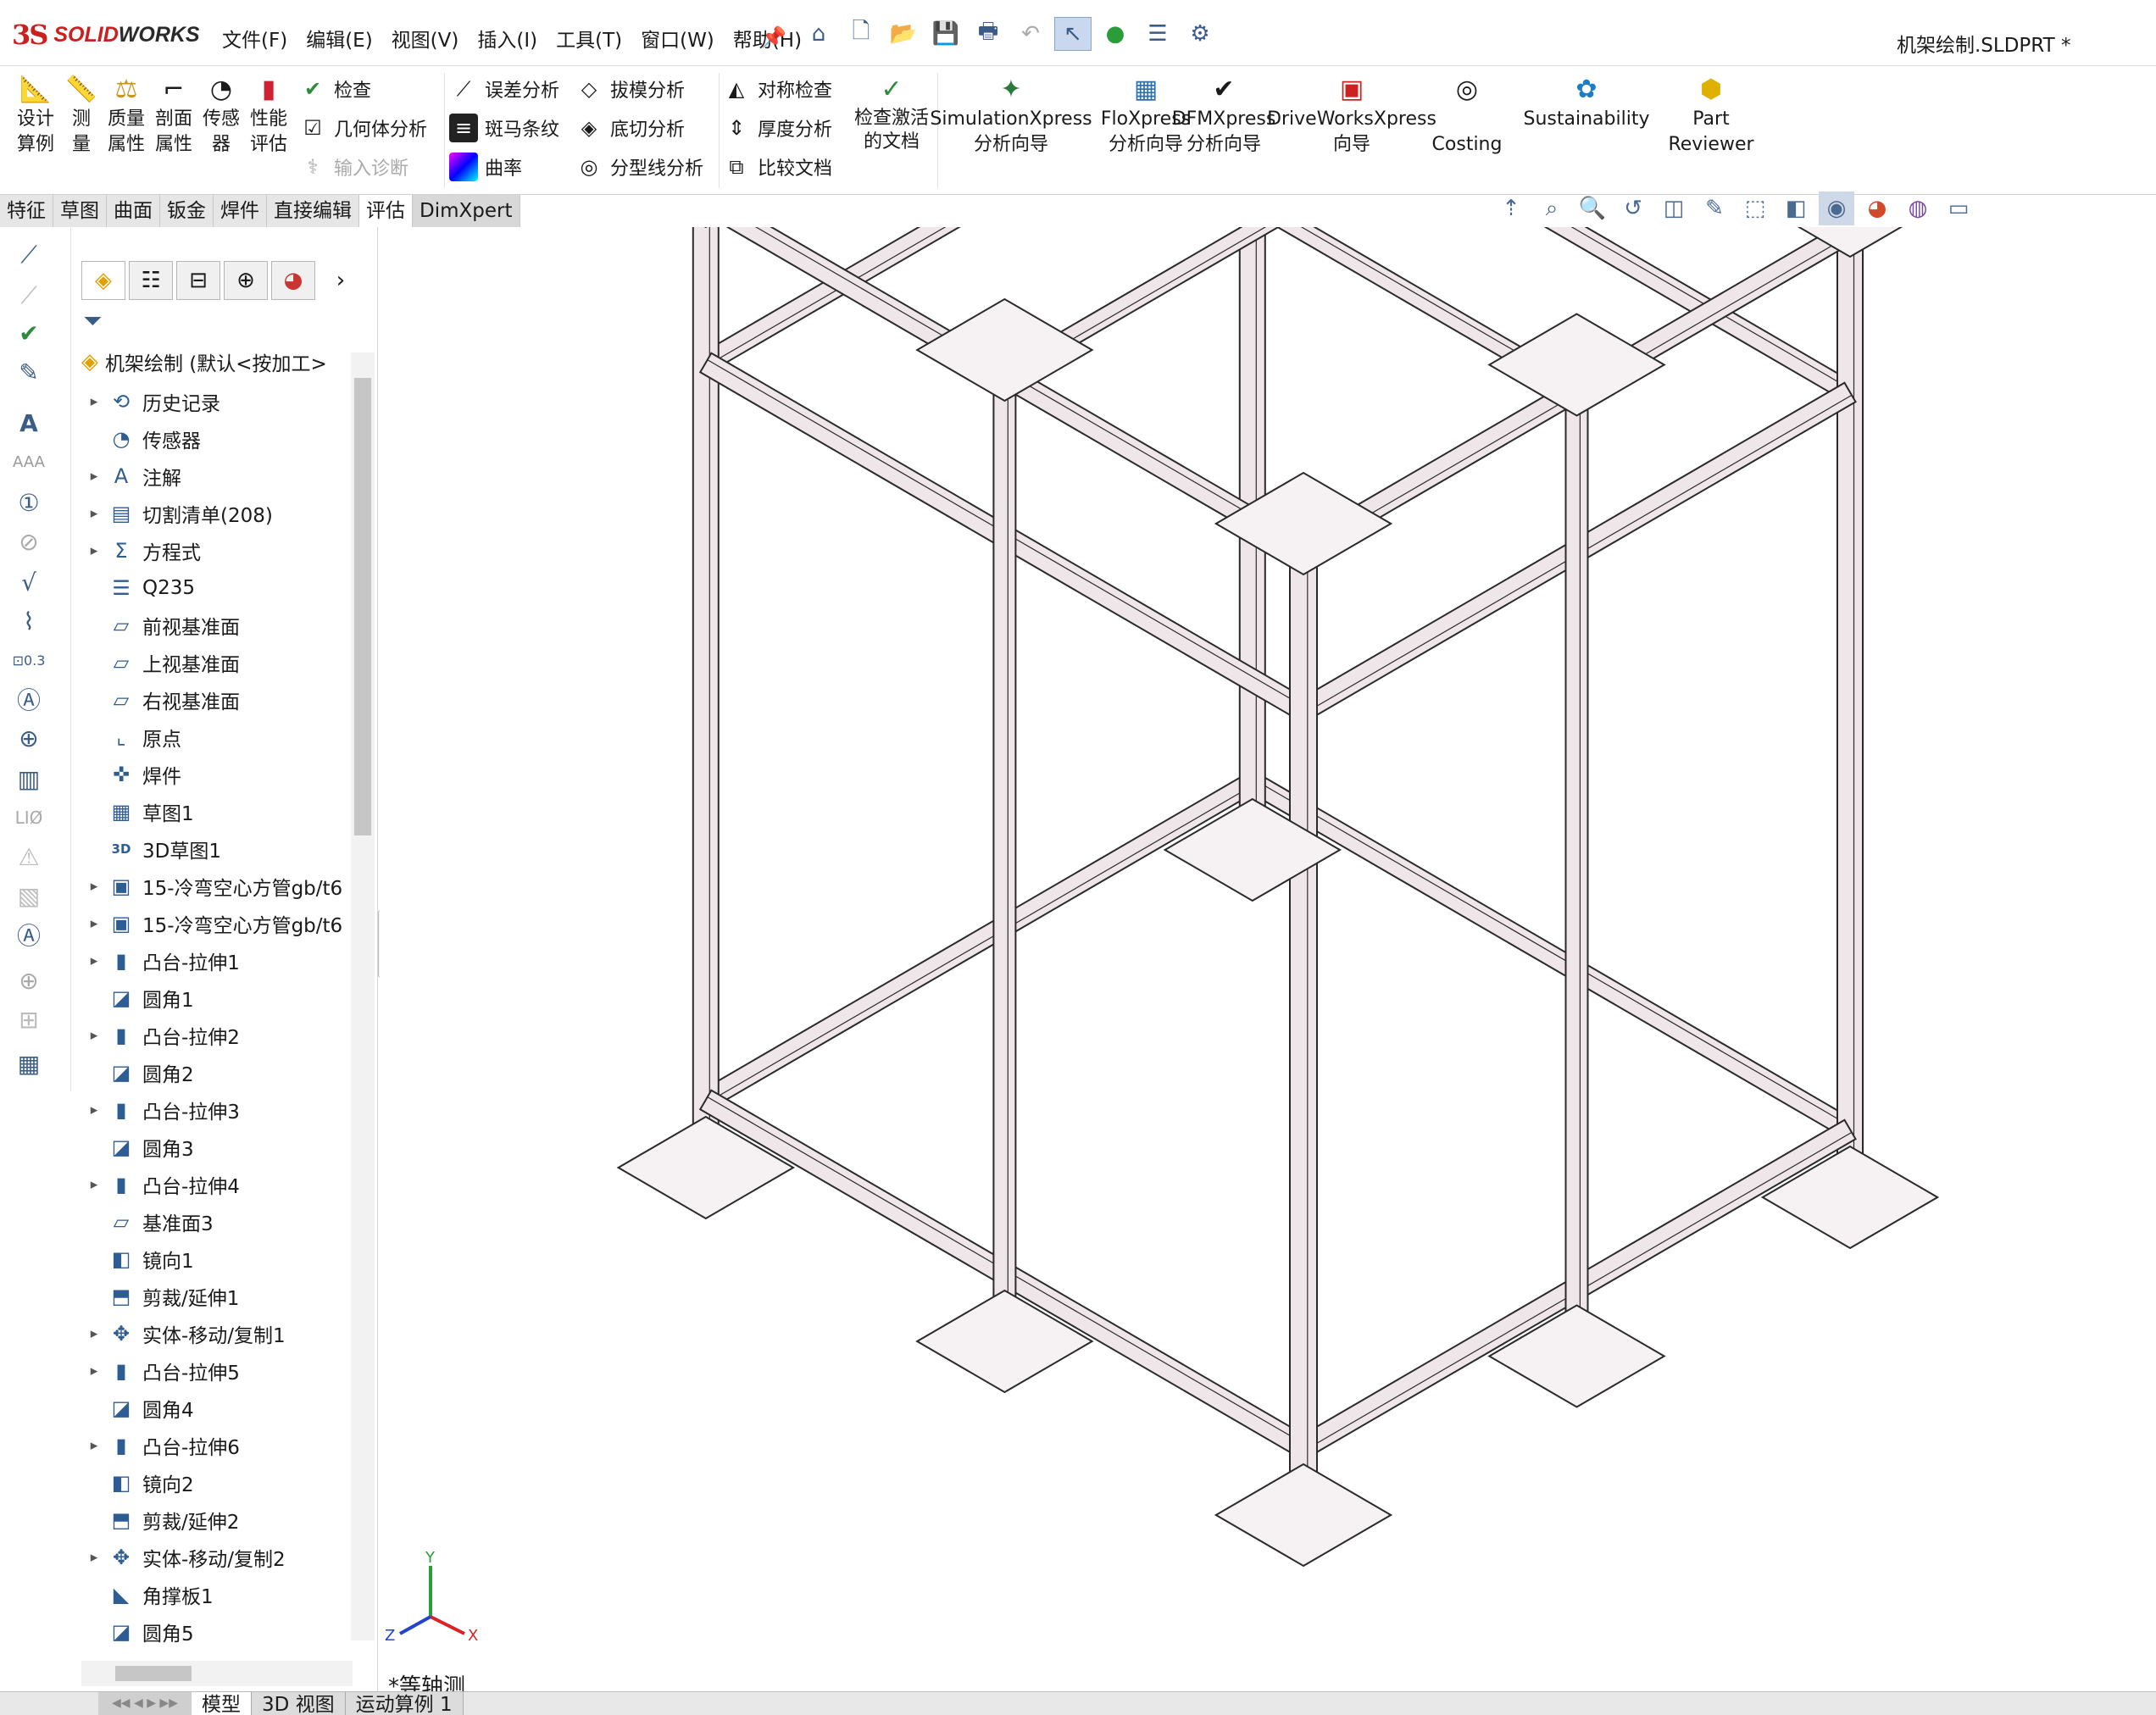  What do you see at coordinates (183, 1557) in the screenshot?
I see `tree-item: ▸ ✥ 实体-移动/复制2` at bounding box center [183, 1557].